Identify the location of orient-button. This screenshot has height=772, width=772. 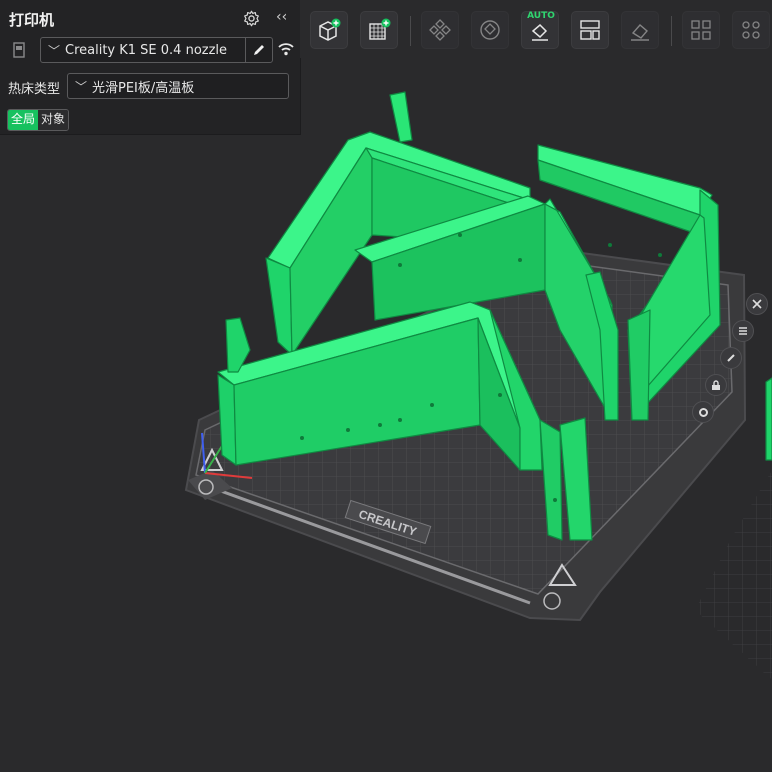
(490, 30).